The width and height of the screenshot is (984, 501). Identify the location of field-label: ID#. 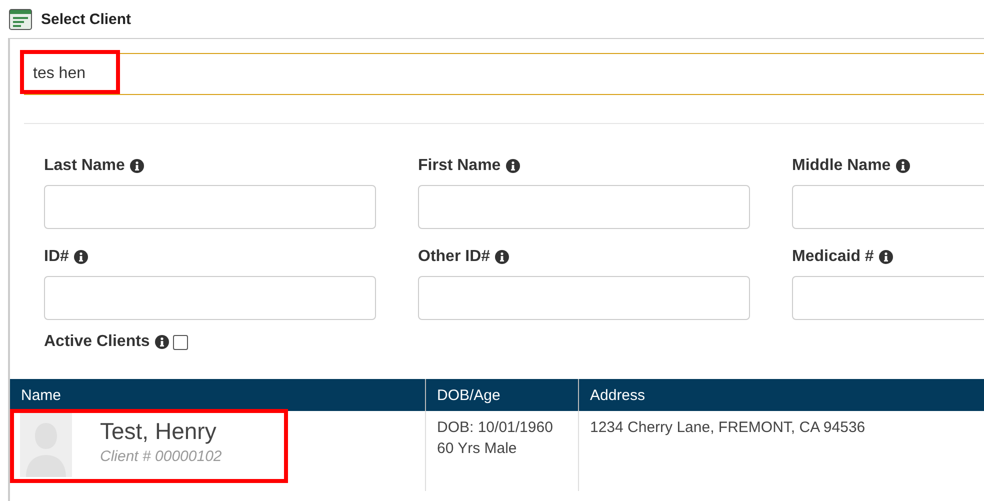
(210, 257).